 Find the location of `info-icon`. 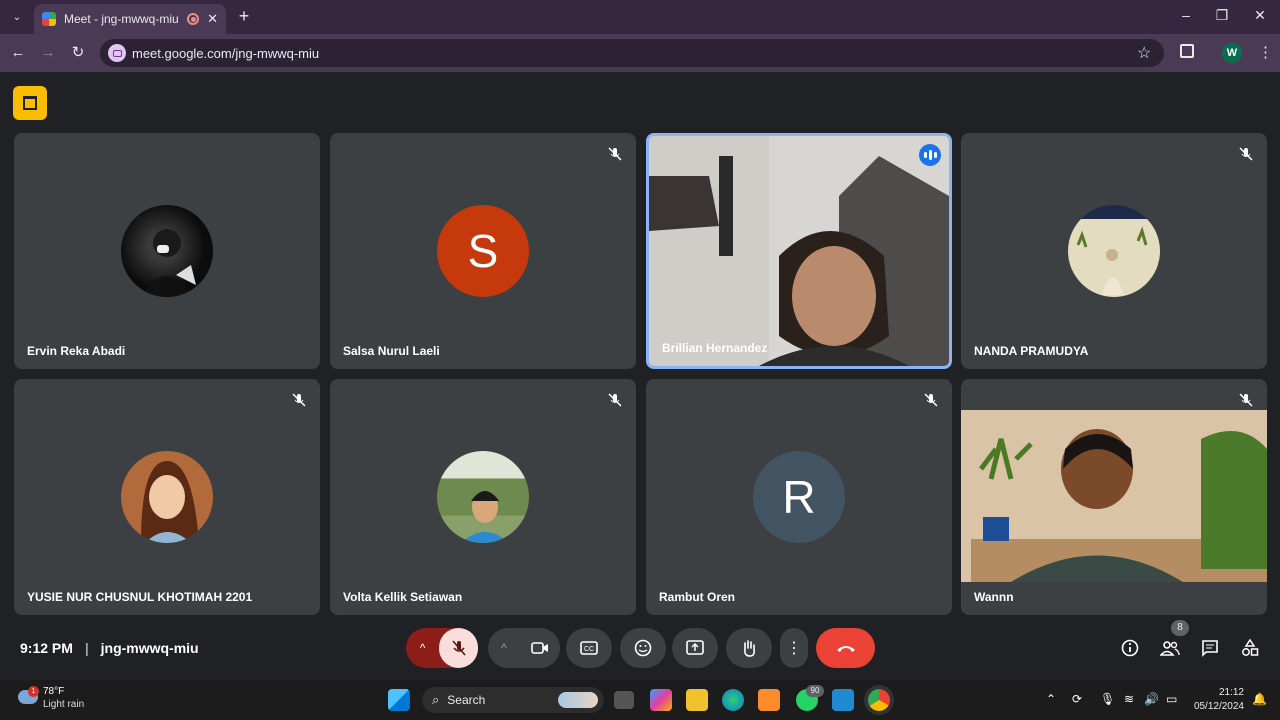

info-icon is located at coordinates (1130, 648).